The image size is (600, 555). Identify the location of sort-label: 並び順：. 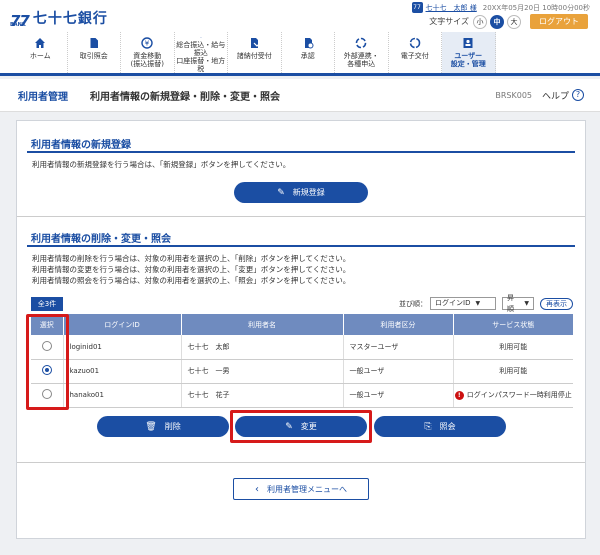
(413, 303).